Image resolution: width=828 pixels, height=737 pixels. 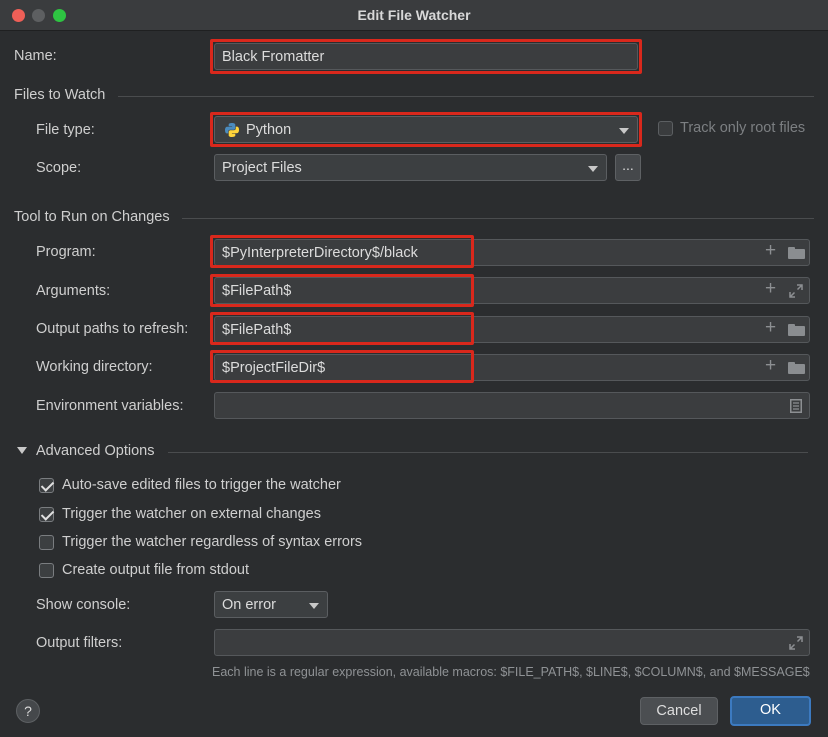 What do you see at coordinates (46, 485) in the screenshot?
I see `auto-save-checkbox` at bounding box center [46, 485].